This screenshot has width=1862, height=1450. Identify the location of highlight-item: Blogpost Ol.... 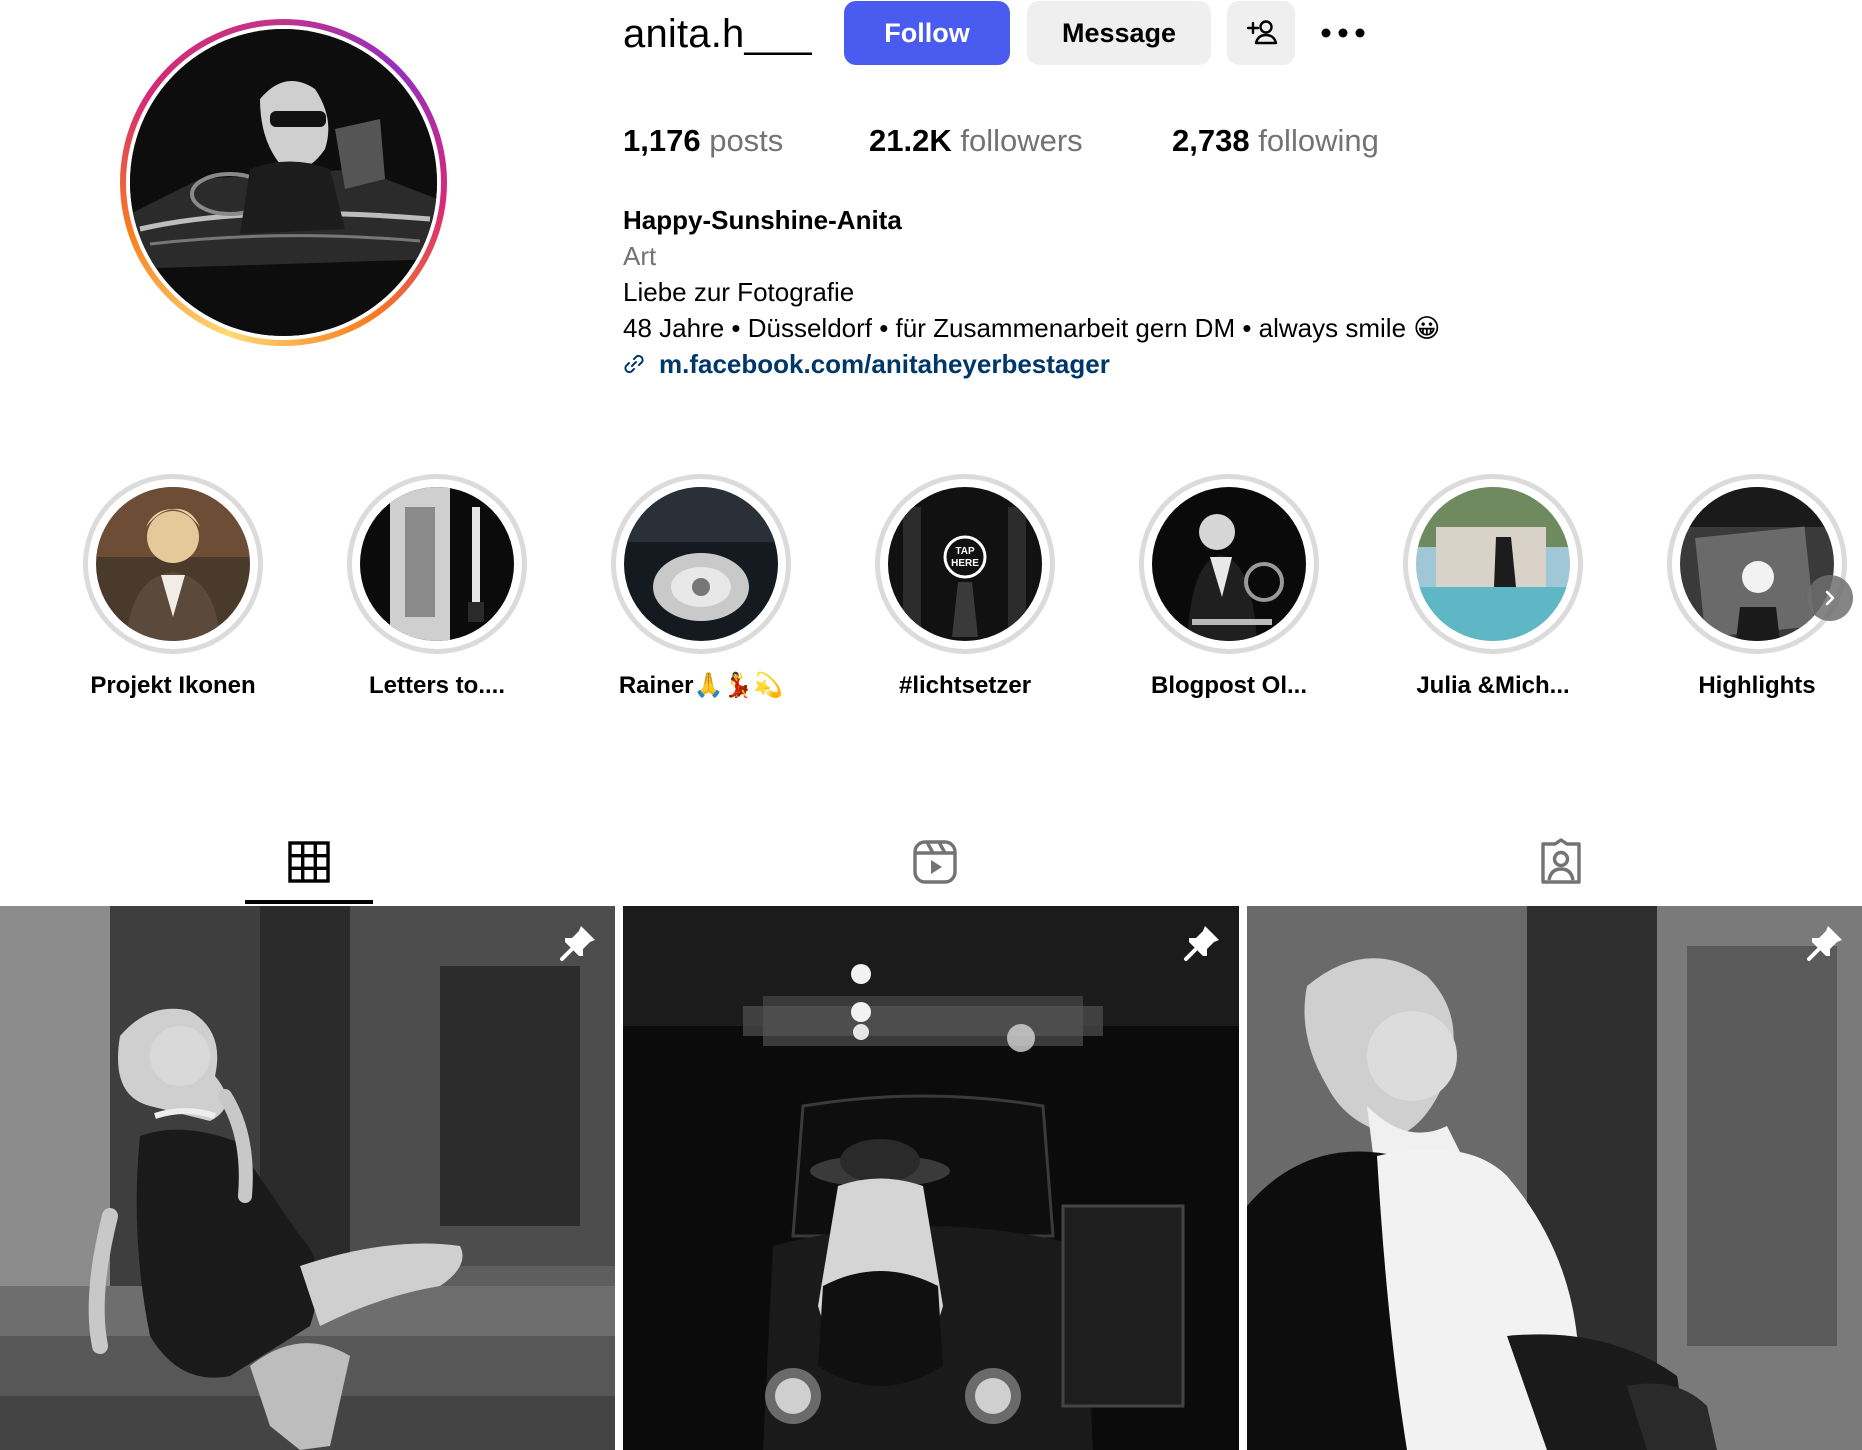
(1229, 588).